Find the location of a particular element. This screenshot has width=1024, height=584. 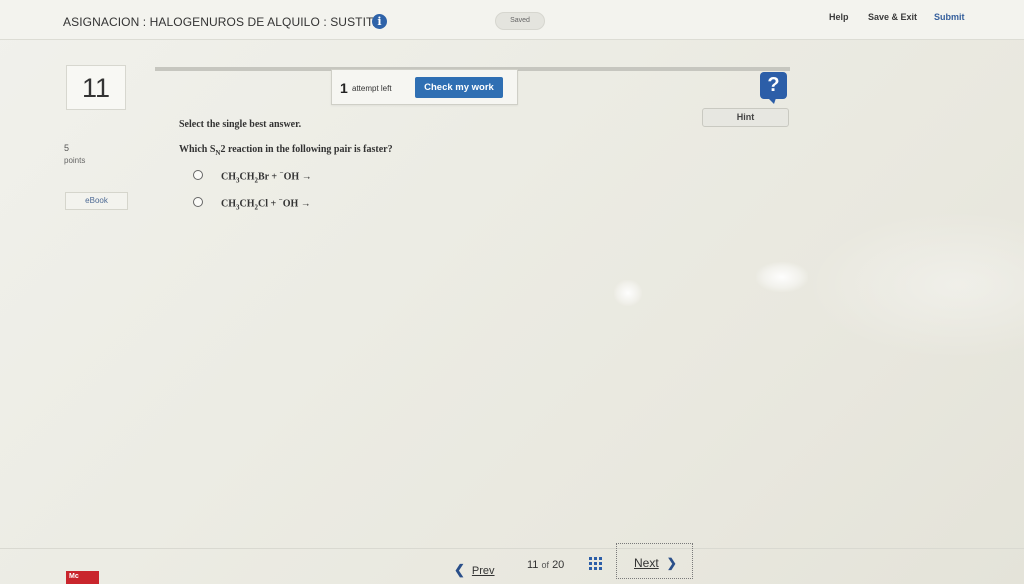

attempts-label: attempt left is located at coordinates (372, 88).